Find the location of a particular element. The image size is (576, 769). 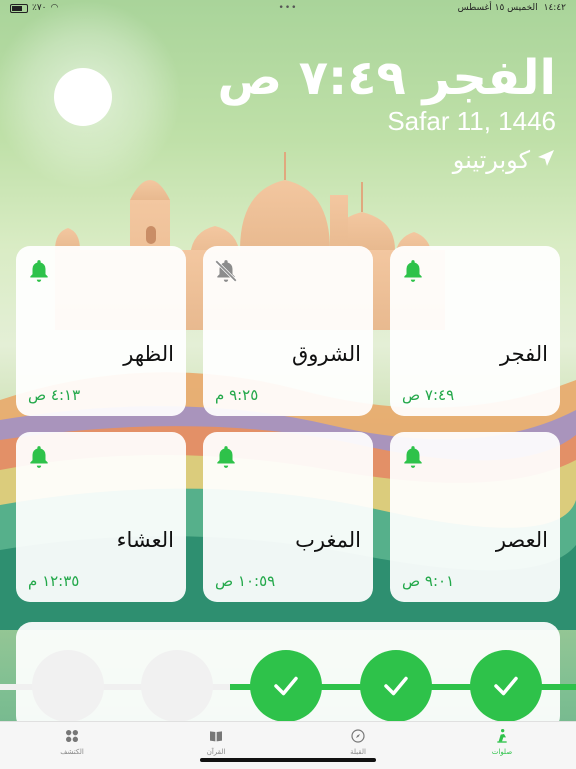

book-icon is located at coordinates (216, 736).